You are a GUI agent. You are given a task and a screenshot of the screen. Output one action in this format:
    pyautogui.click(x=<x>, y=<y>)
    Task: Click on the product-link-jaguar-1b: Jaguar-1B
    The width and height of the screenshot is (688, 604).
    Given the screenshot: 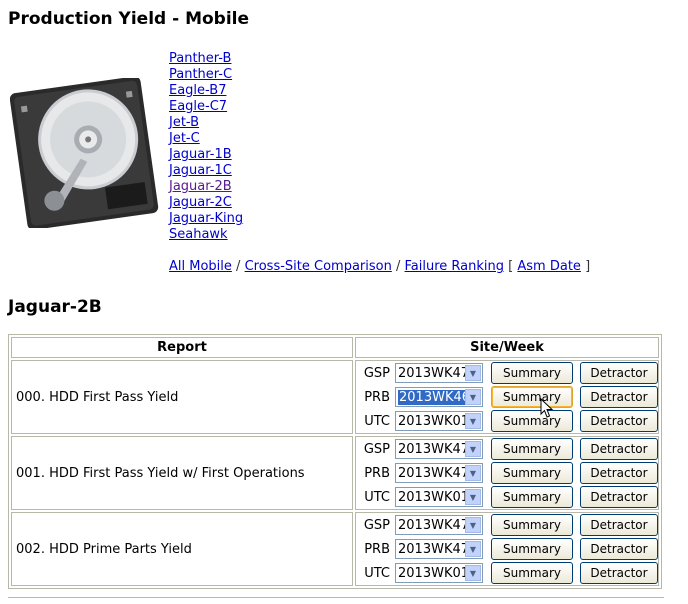 What is the action you would take?
    pyautogui.click(x=206, y=155)
    